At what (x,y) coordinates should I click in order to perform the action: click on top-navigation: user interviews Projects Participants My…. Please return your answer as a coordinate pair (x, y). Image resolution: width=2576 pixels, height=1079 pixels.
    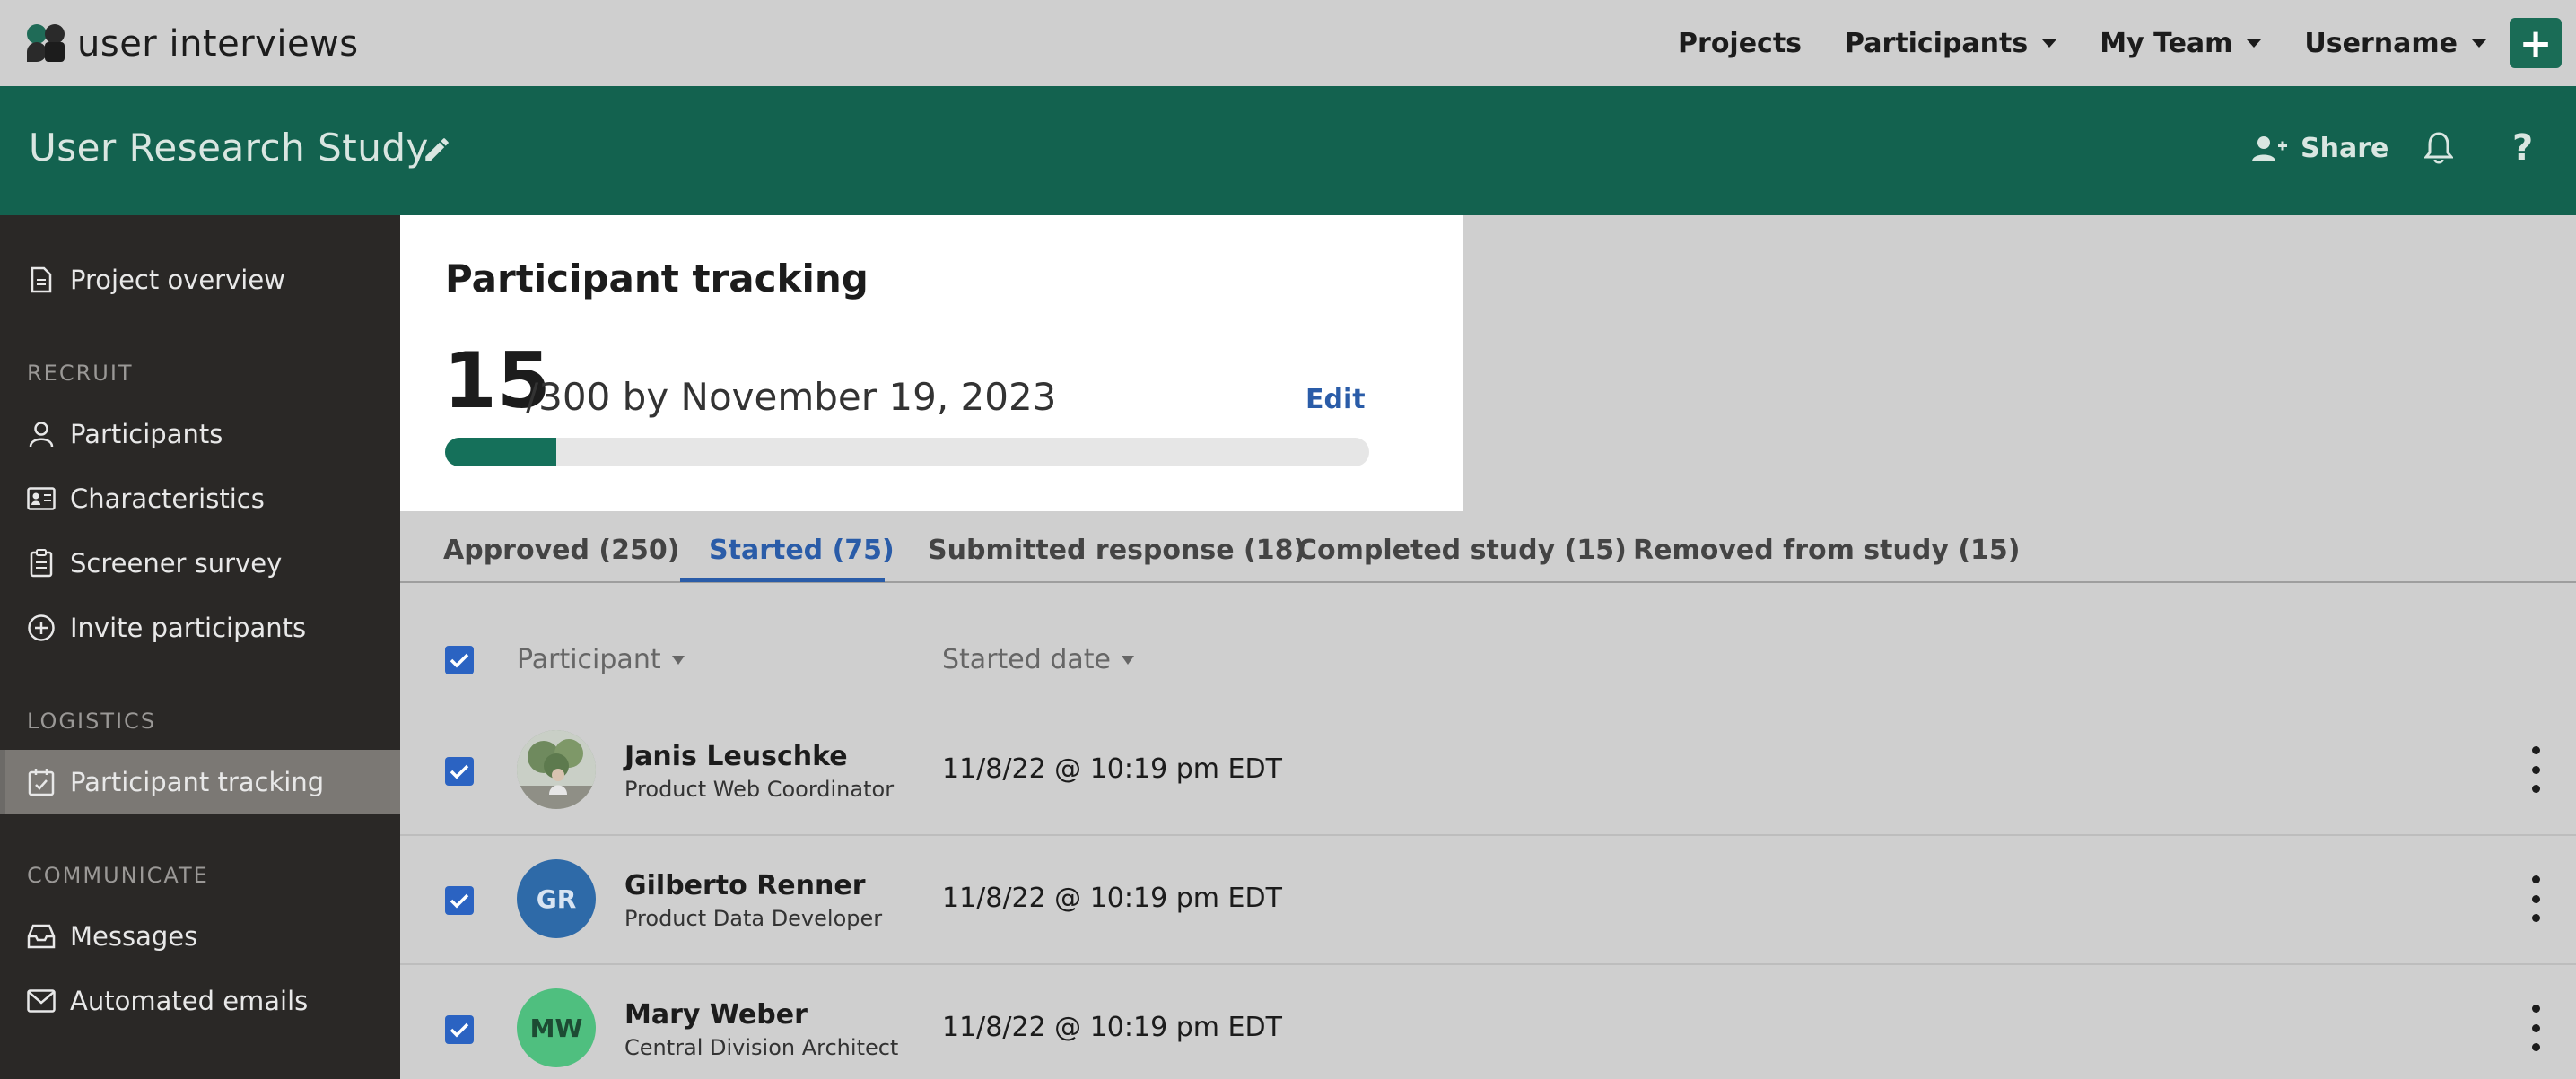
    Looking at the image, I should click on (1288, 43).